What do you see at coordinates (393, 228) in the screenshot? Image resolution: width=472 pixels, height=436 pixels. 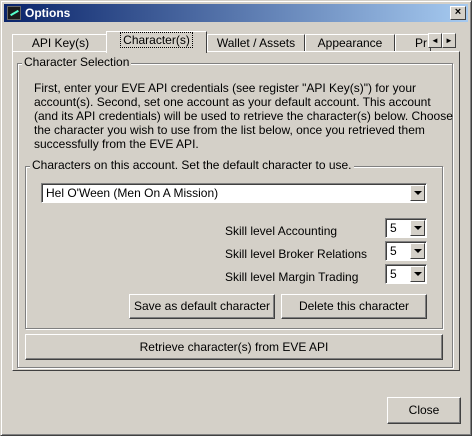 I see `skill-accounting-value: 5` at bounding box center [393, 228].